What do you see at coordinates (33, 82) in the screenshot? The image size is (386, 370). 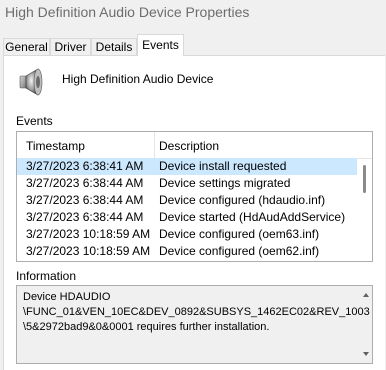 I see `speaker-icon` at bounding box center [33, 82].